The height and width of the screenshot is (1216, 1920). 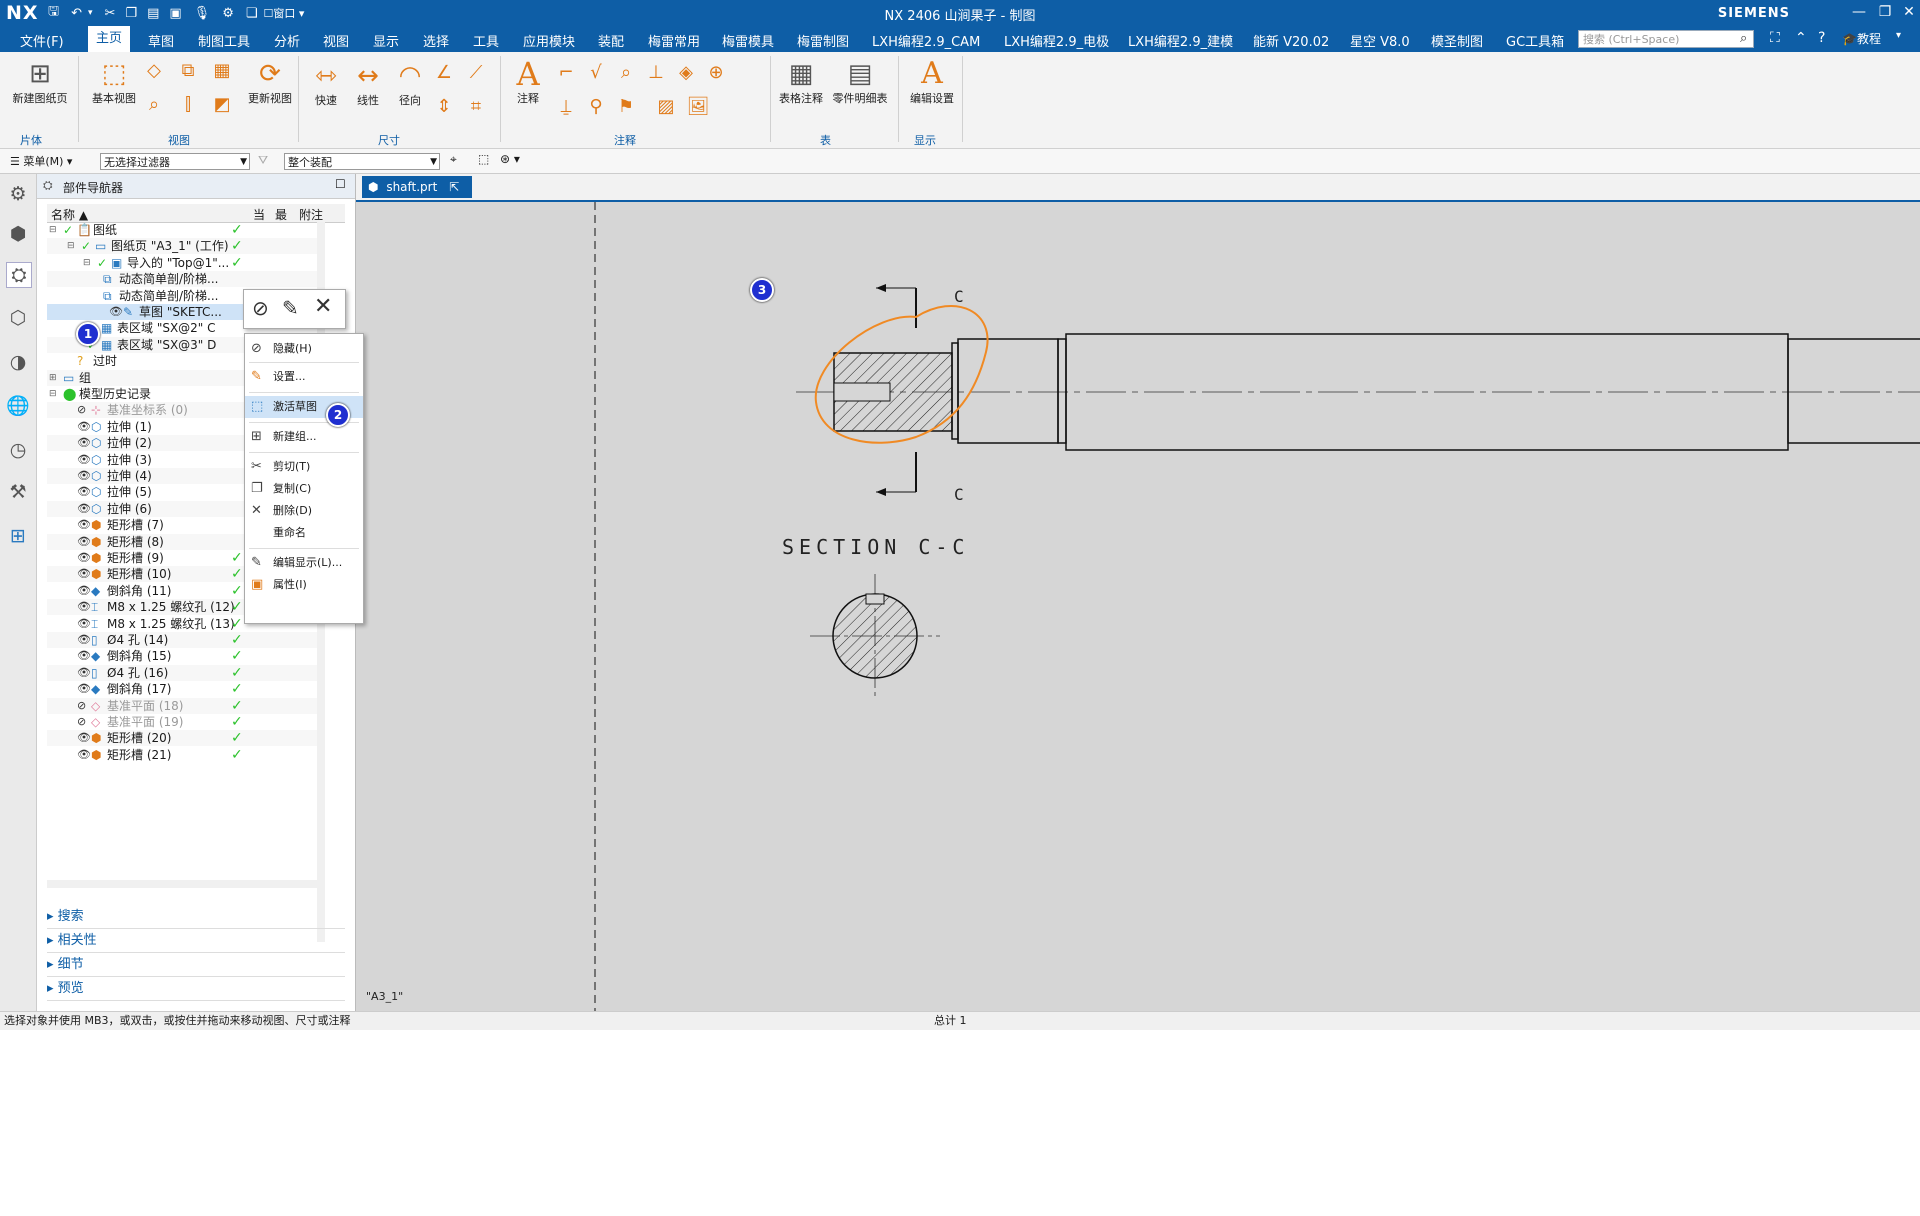 I want to click on help-icon: ?, so click(x=1821, y=38).